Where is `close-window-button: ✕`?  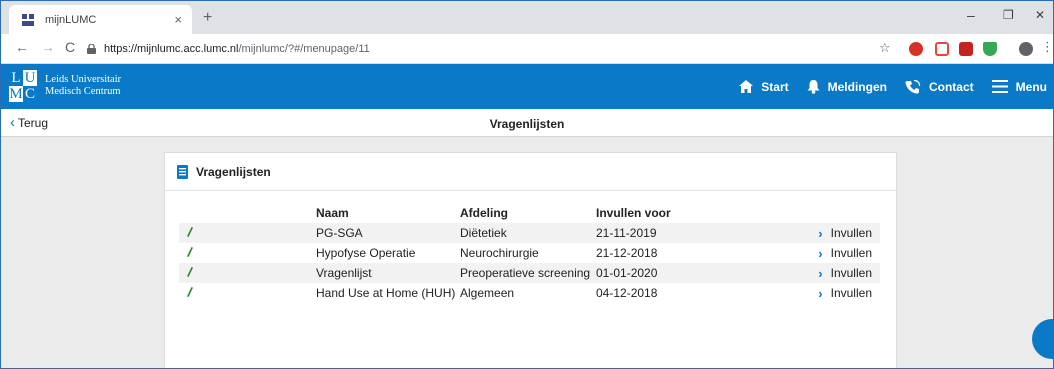 close-window-button: ✕ is located at coordinates (1040, 15).